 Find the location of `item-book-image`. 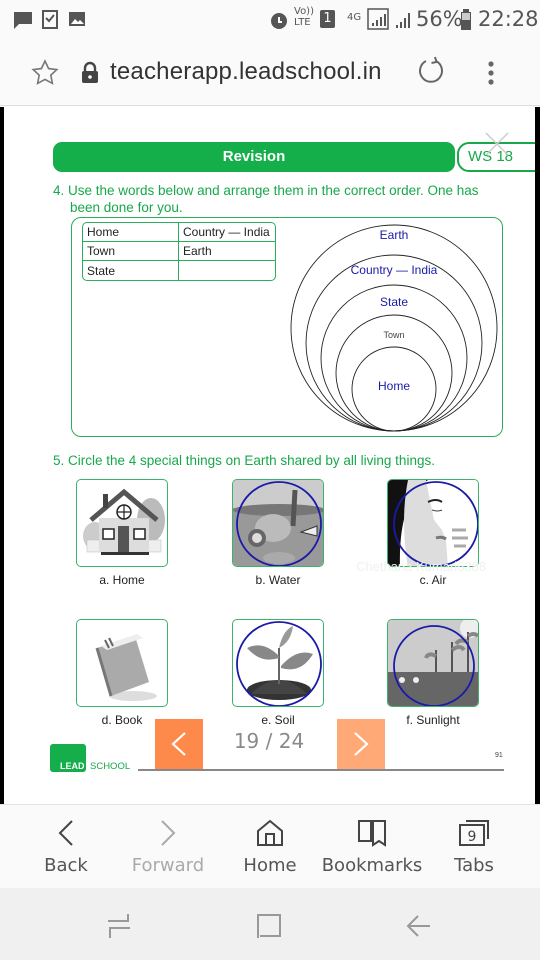

item-book-image is located at coordinates (122, 663).